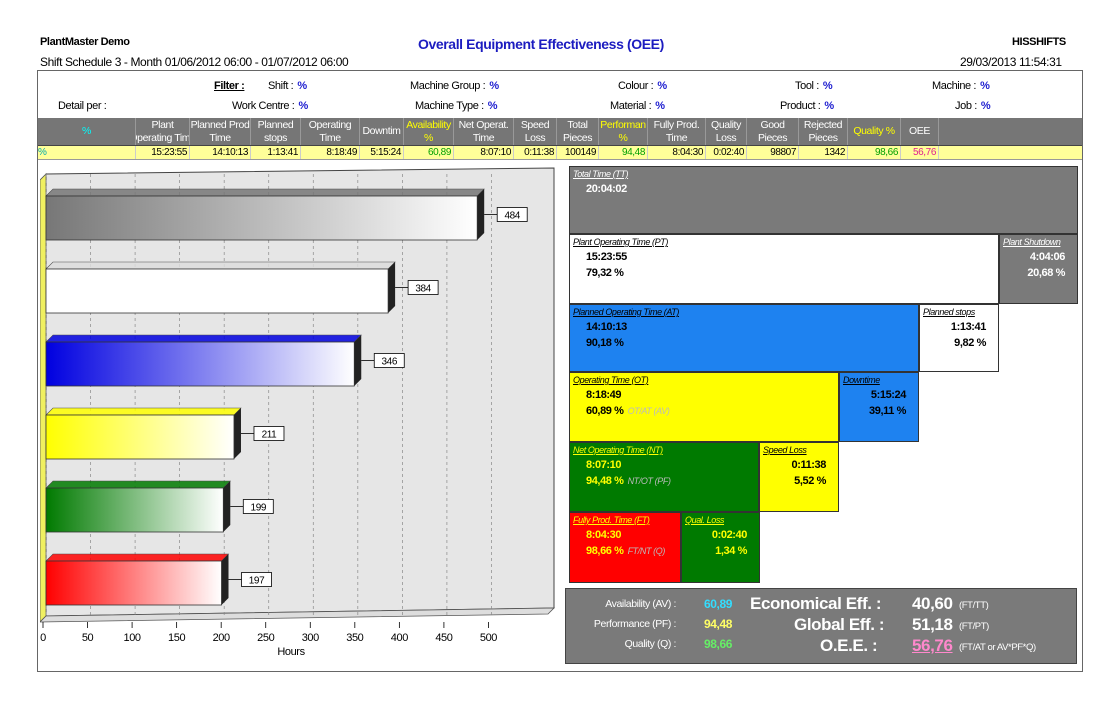  Describe the element at coordinates (1038, 273) in the screenshot. I see `block-sd-percent: 20,68 %` at that location.